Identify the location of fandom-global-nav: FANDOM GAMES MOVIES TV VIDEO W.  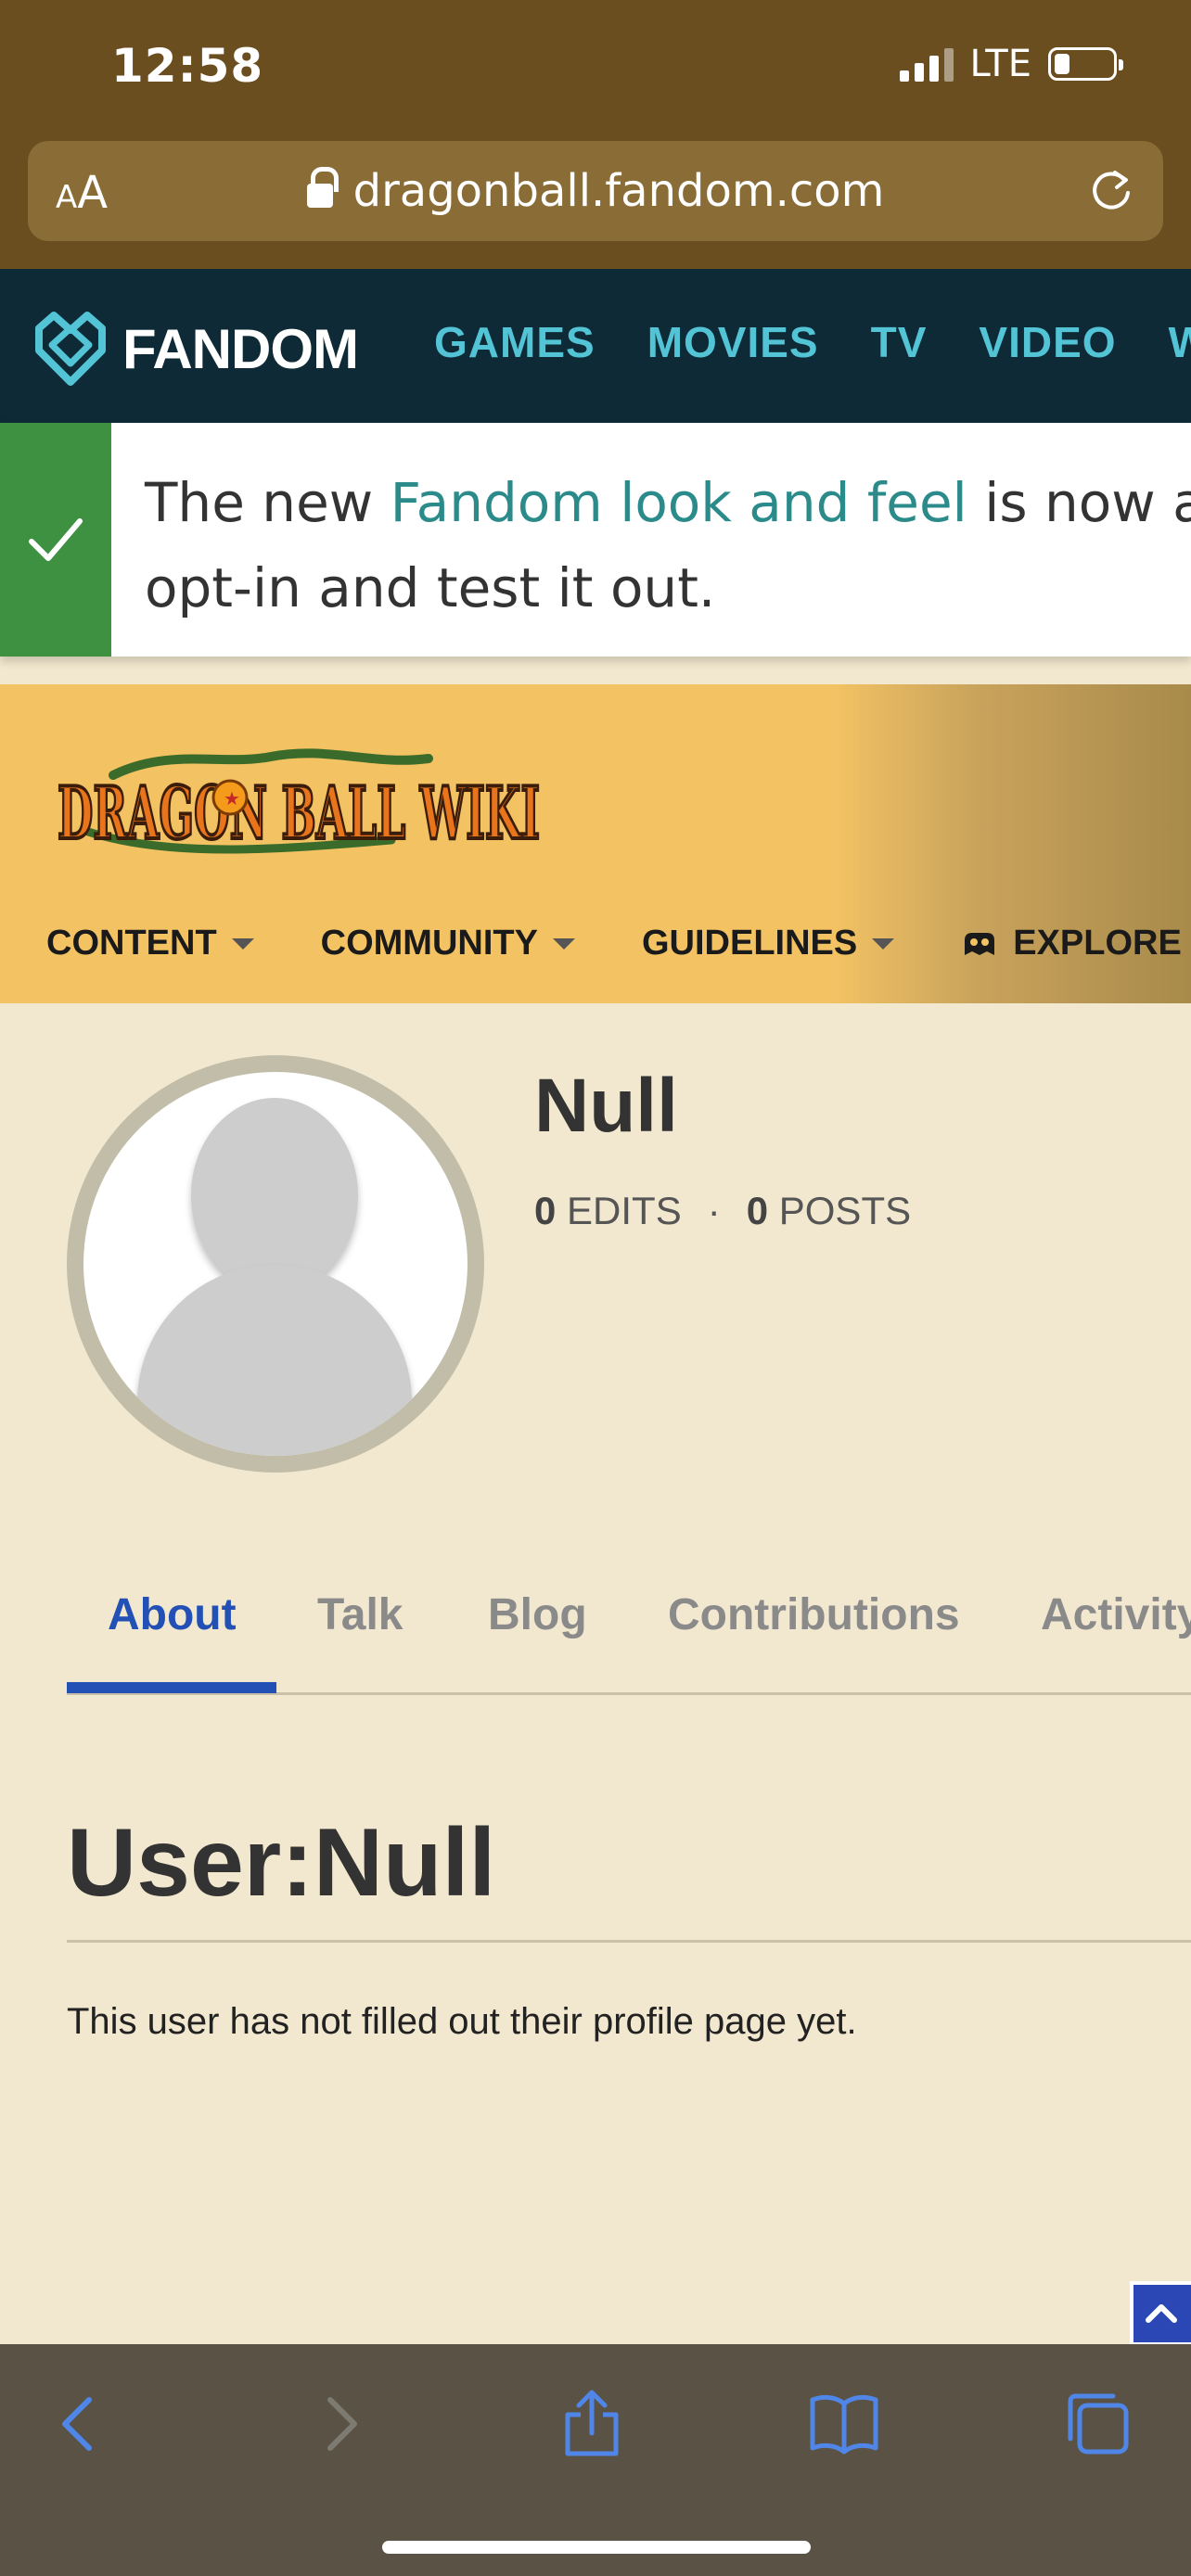
(595, 346).